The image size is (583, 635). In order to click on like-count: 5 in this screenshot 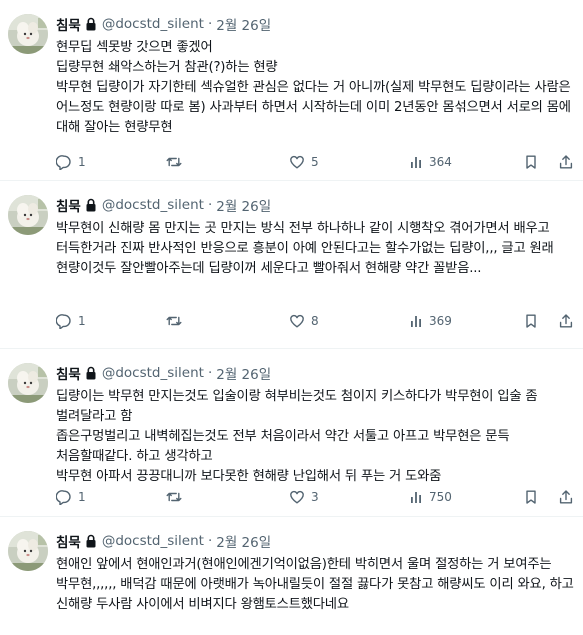, I will do `click(315, 162)`.